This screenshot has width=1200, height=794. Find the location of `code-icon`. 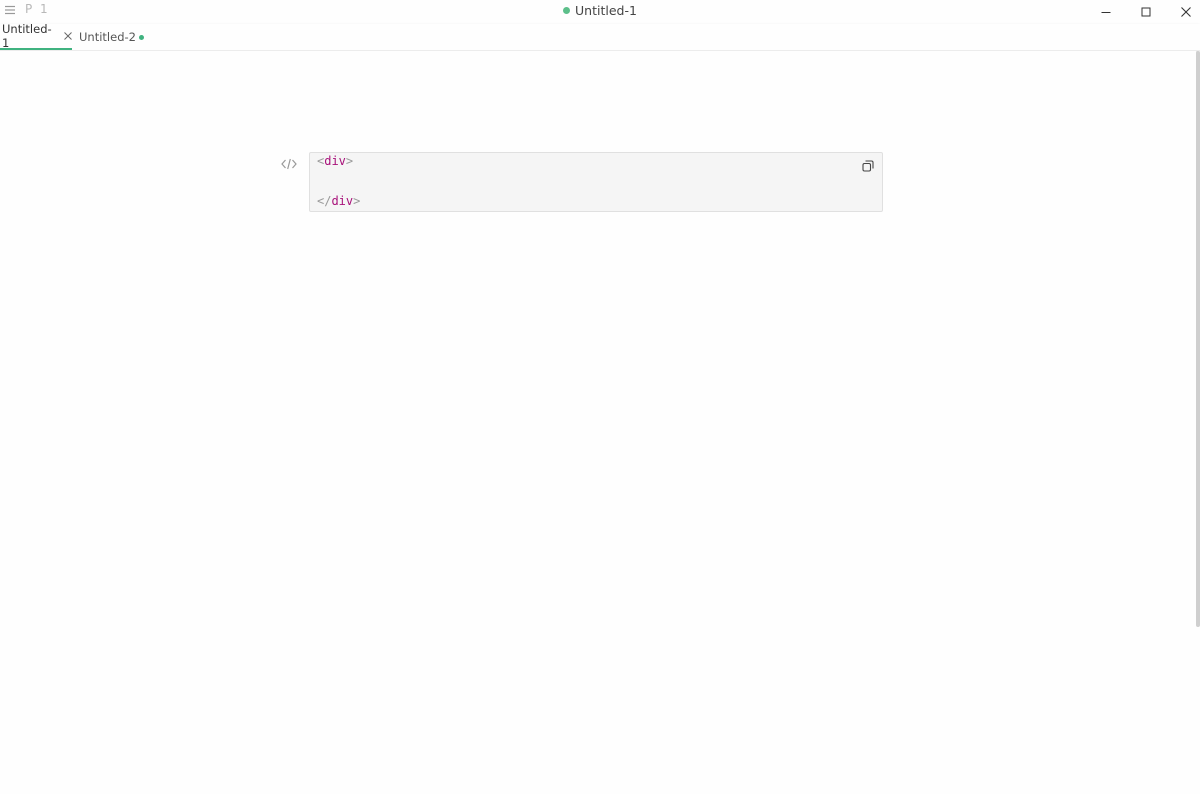

code-icon is located at coordinates (289, 162).